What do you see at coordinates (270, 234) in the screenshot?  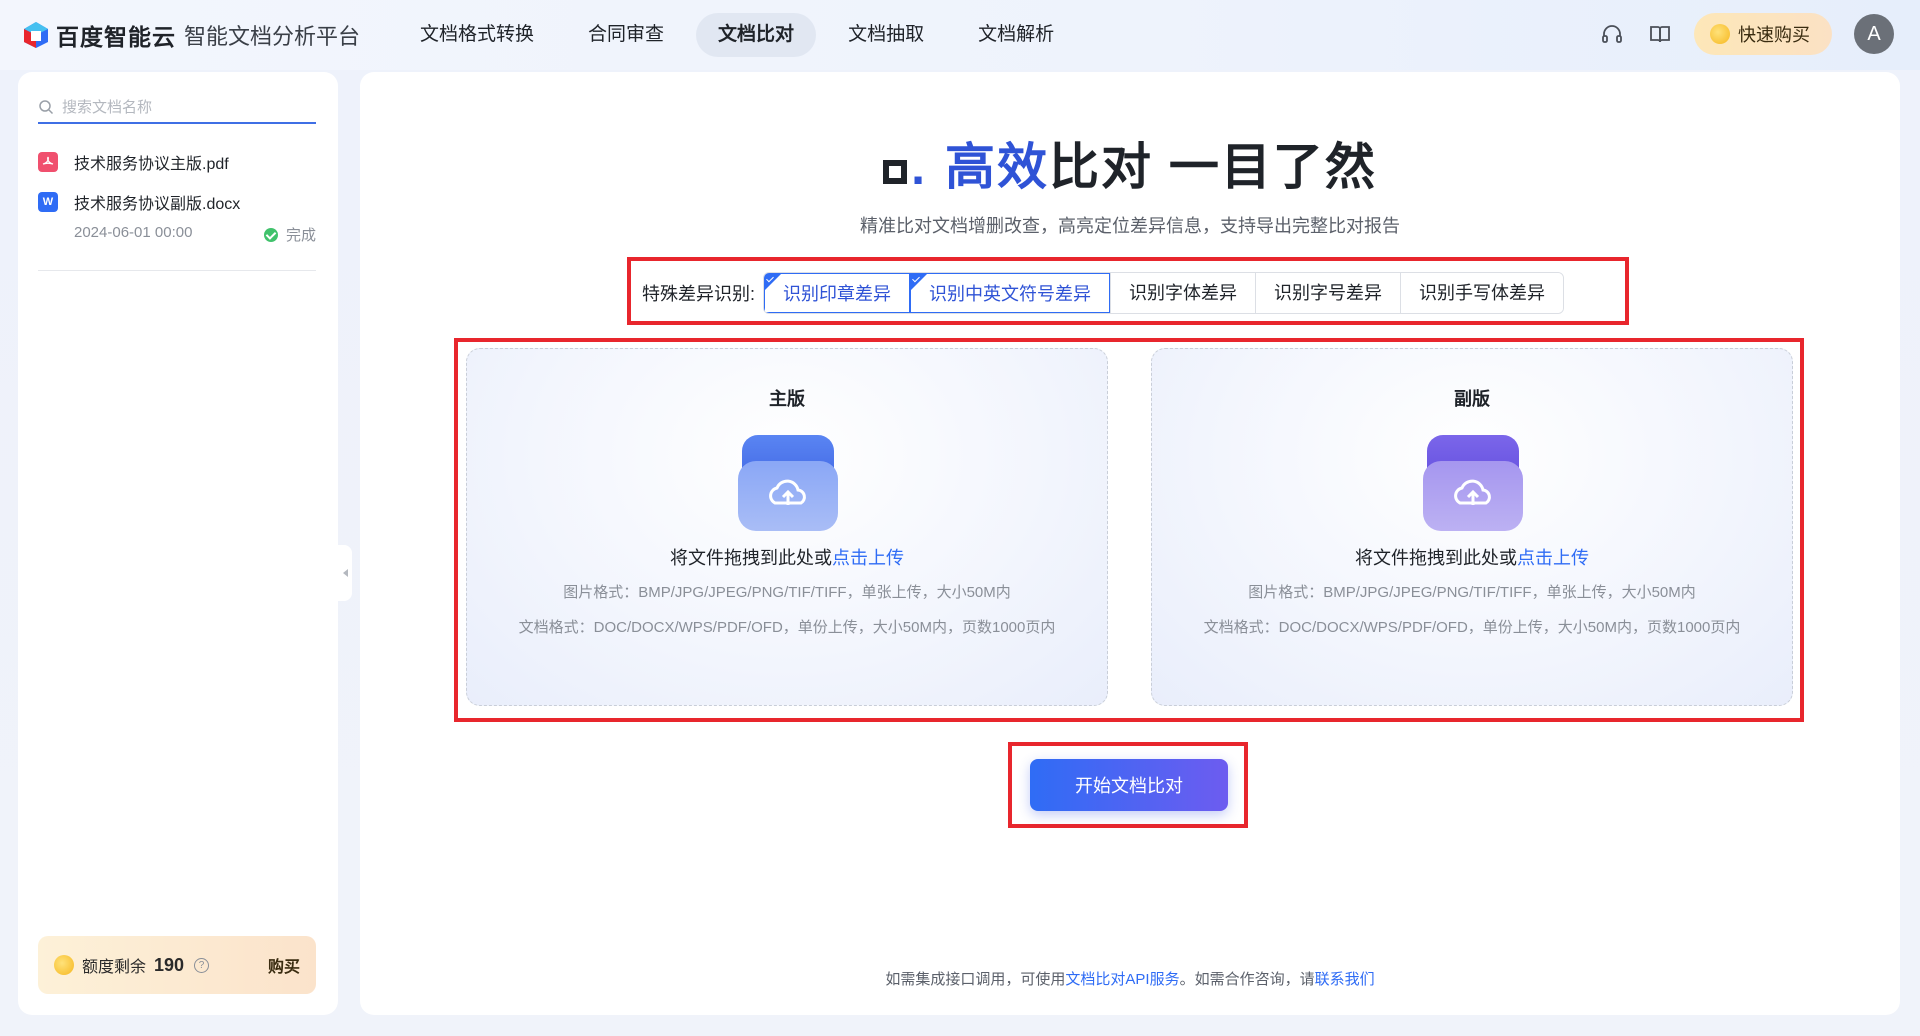 I see `check-circle-icon` at bounding box center [270, 234].